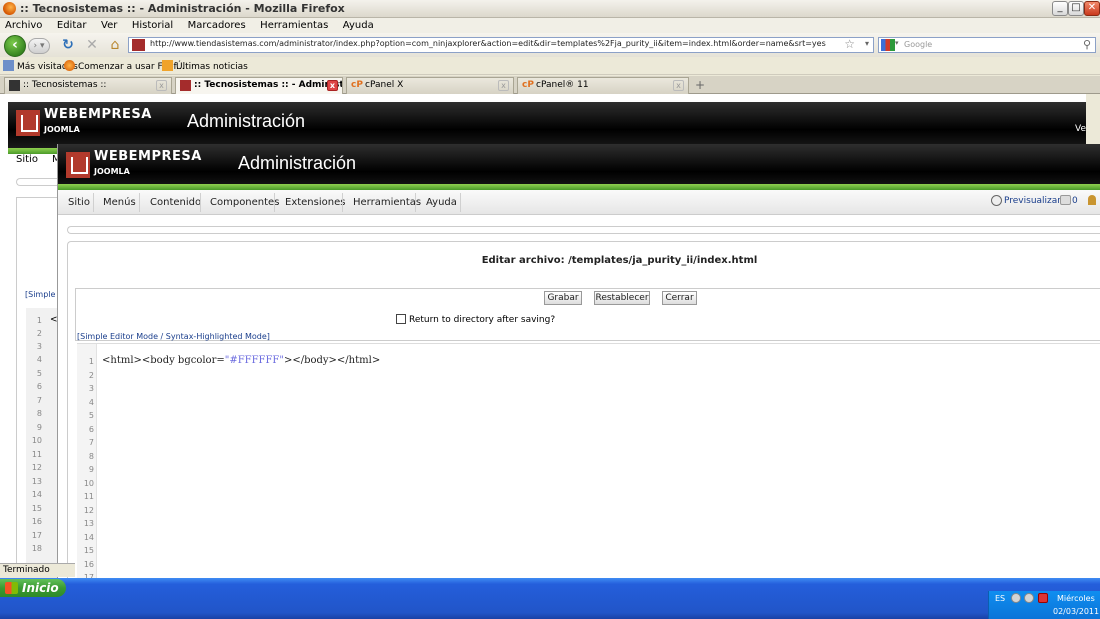  I want to click on search-bar: ▾ Google ⚲, so click(987, 45).